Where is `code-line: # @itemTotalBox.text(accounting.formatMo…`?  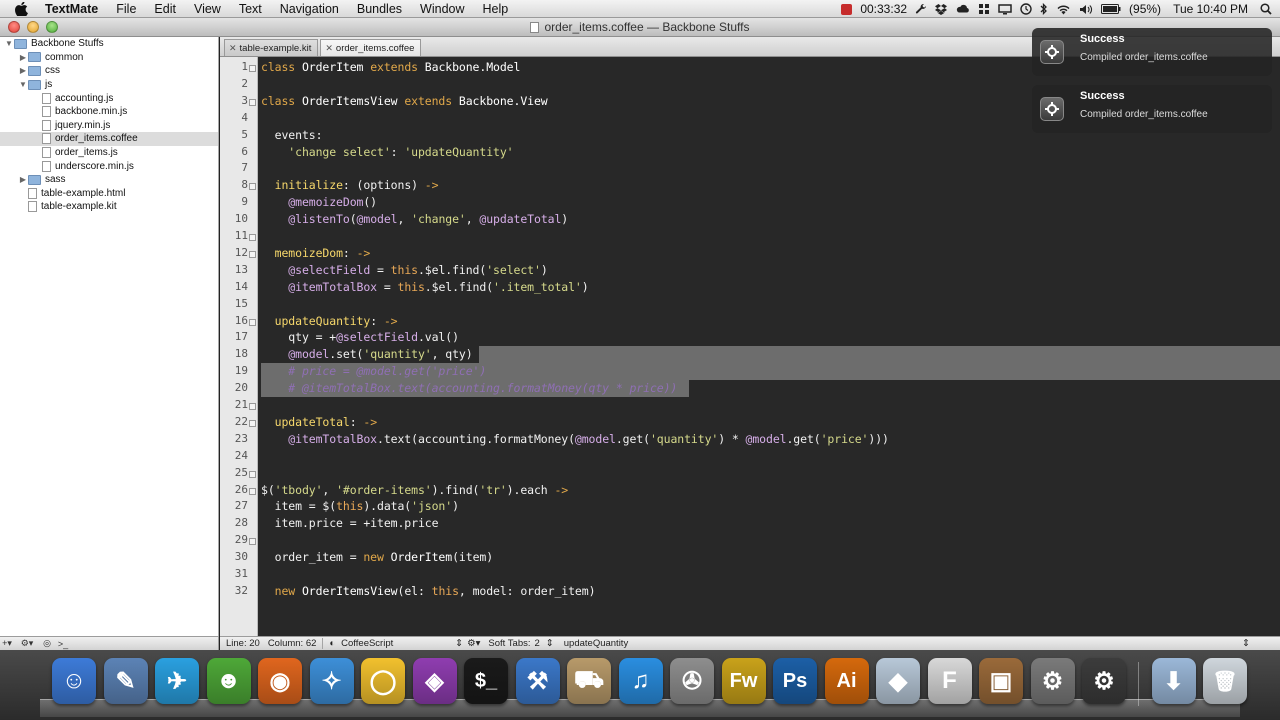
code-line: # @itemTotalBox.text(accounting.formatMo… is located at coordinates (770, 388).